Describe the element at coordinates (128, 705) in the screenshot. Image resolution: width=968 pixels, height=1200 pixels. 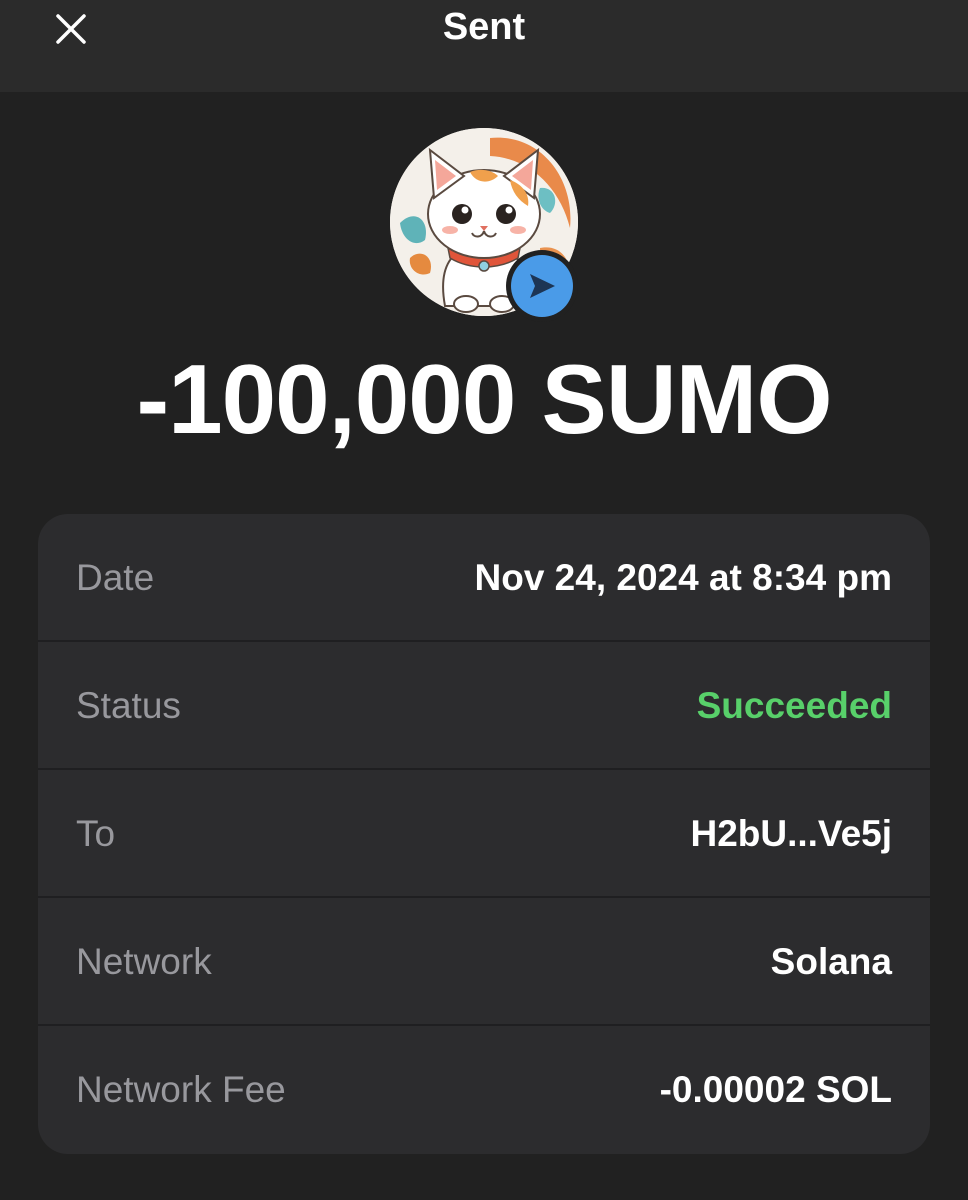
I see `status-label: Status` at that location.